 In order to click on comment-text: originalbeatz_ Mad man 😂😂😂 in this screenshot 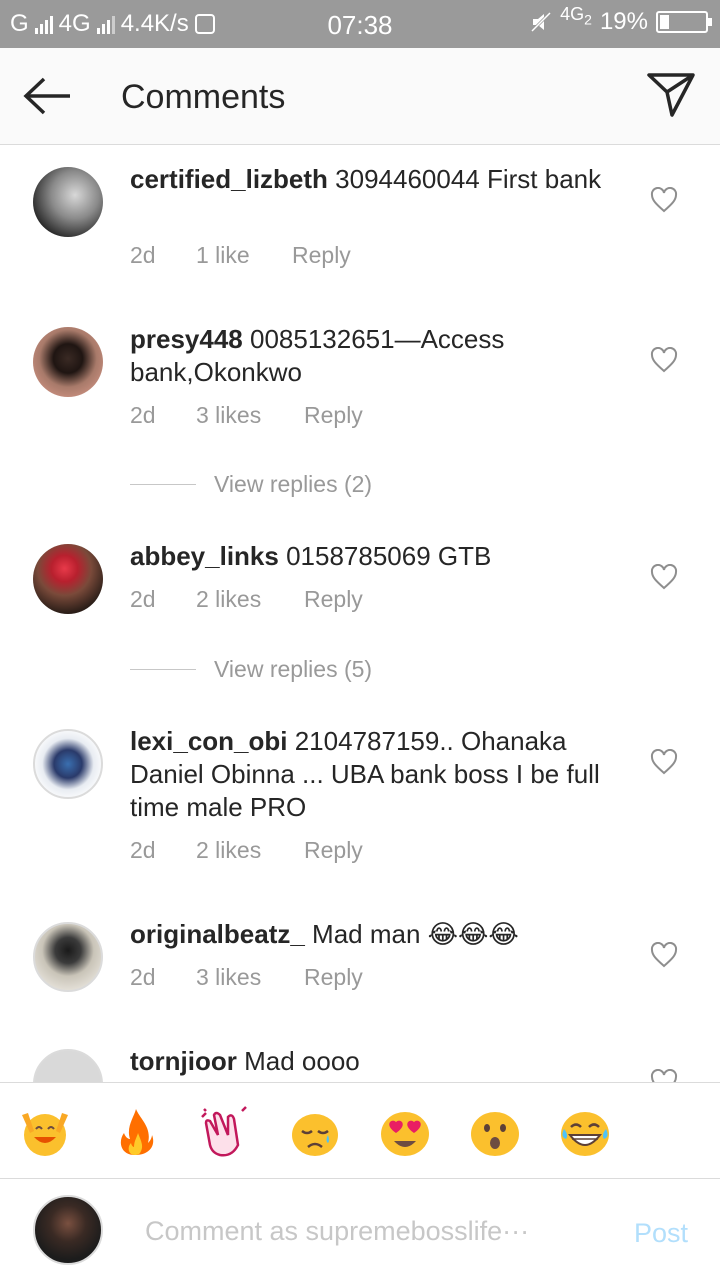, I will do `click(370, 934)`.